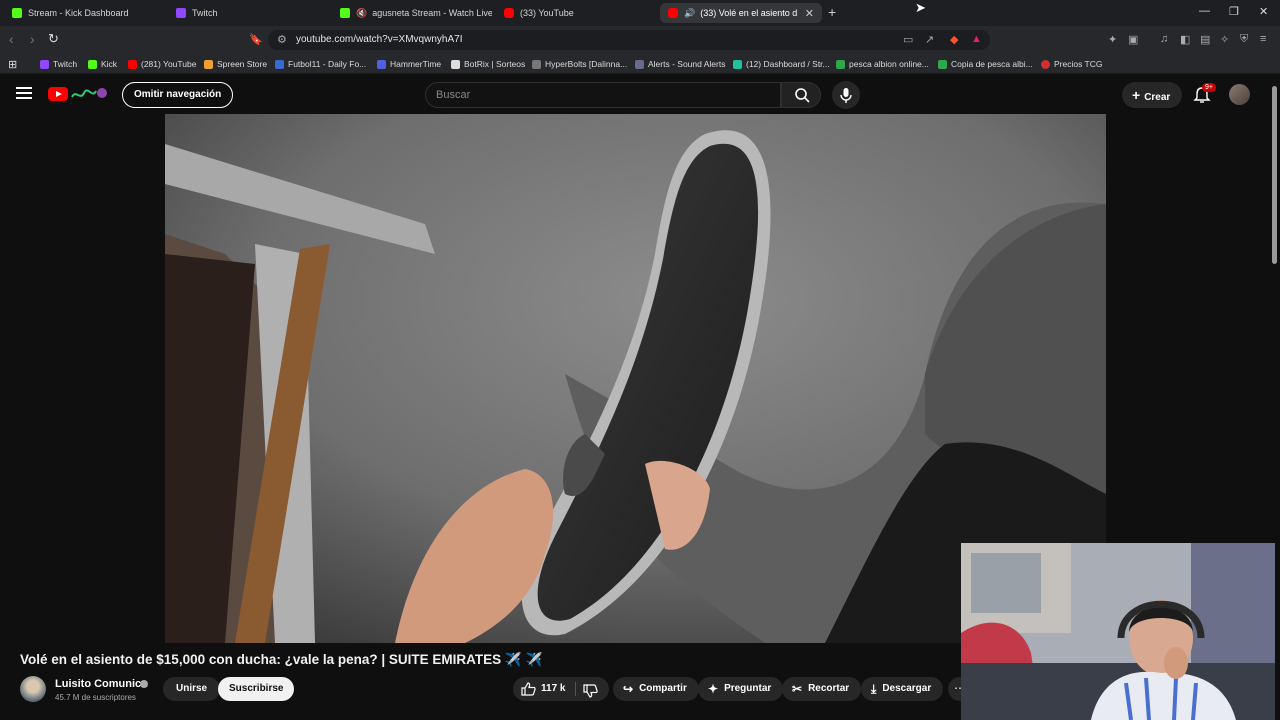 The image size is (1280, 720). What do you see at coordinates (687, 64) in the screenshot?
I see `bookmark-label: Alerts - Sound Alerts` at bounding box center [687, 64].